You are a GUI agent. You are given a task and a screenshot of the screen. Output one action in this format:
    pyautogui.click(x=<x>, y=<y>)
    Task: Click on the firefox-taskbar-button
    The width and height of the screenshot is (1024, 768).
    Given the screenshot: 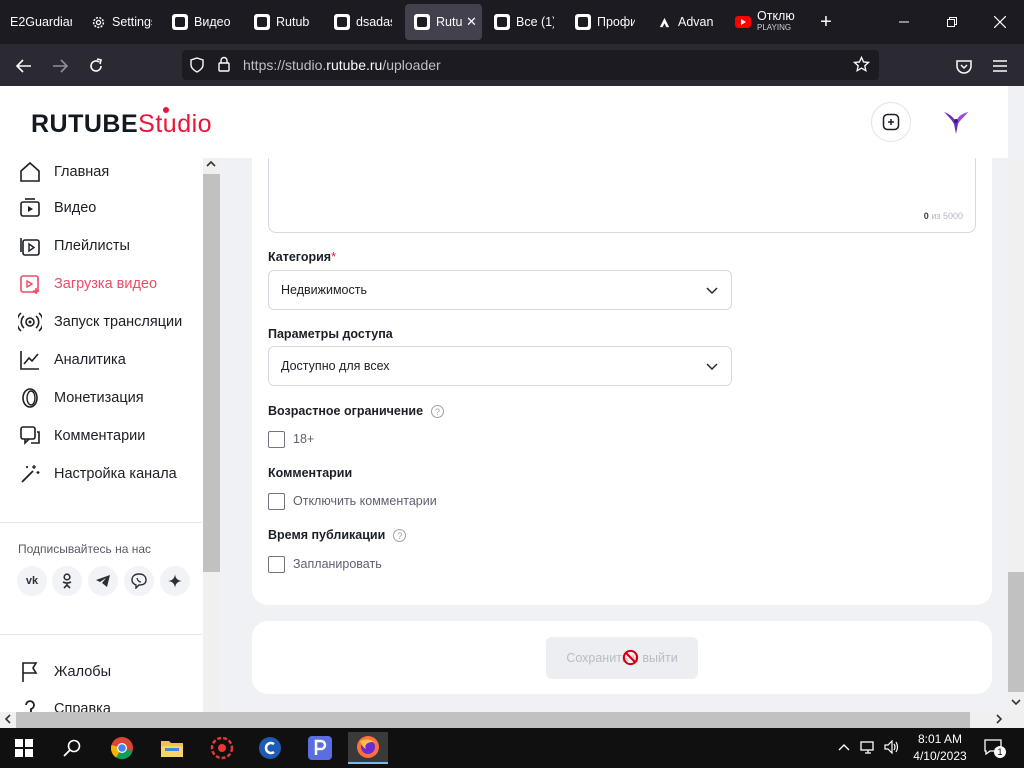 What is the action you would take?
    pyautogui.click(x=368, y=748)
    